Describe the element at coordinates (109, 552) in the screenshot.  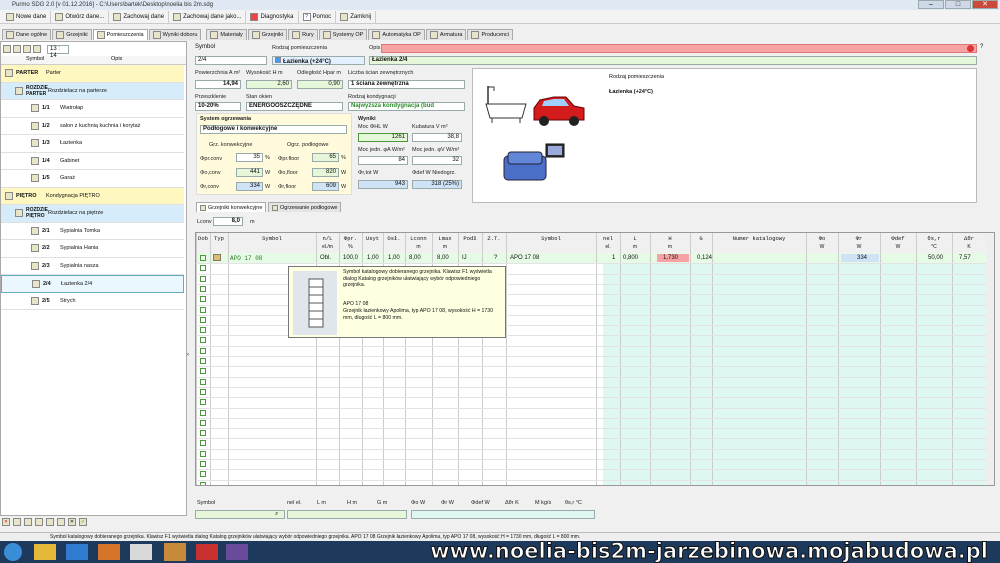
I see `media-icon` at that location.